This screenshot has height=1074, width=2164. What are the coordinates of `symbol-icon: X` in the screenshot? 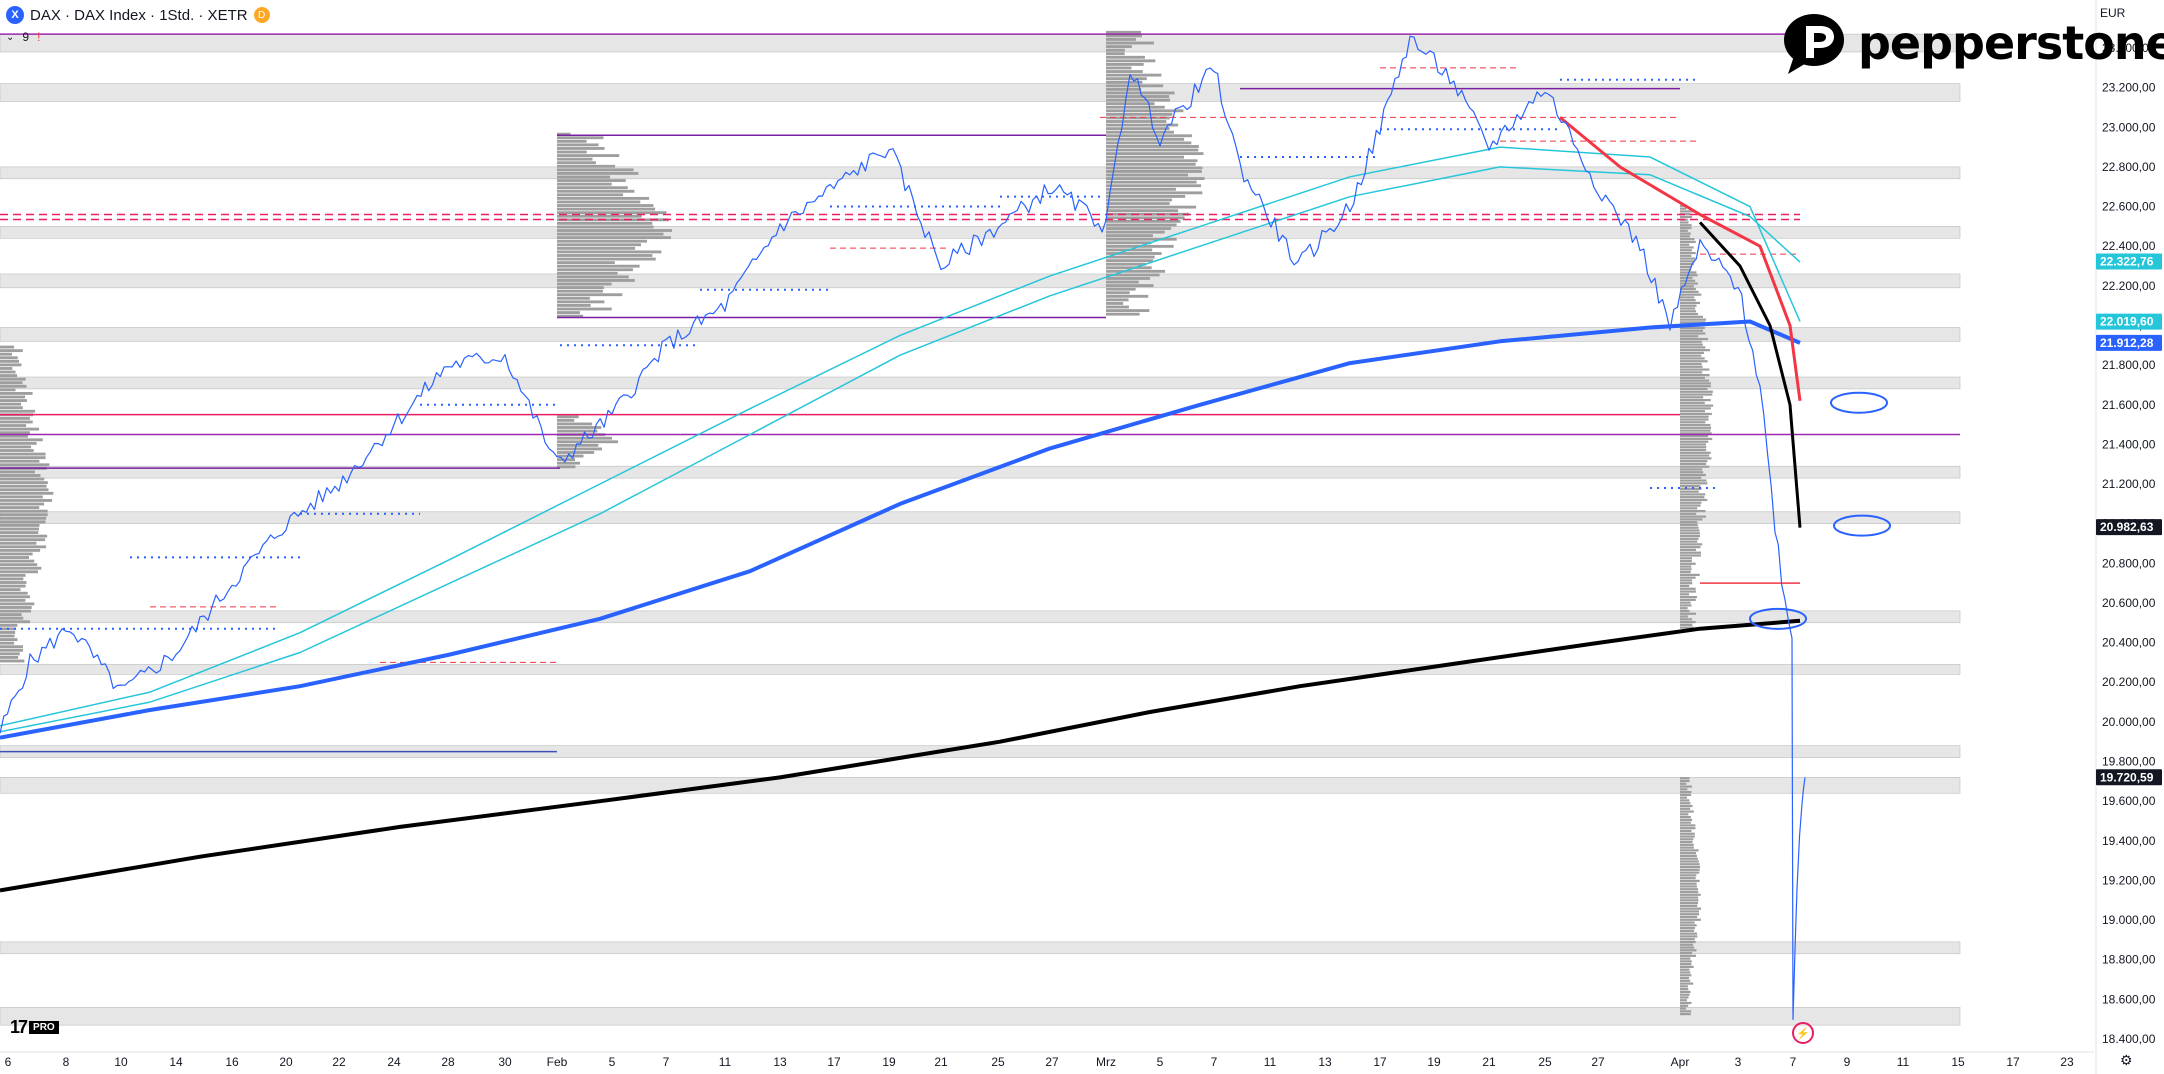 It's located at (15, 15).